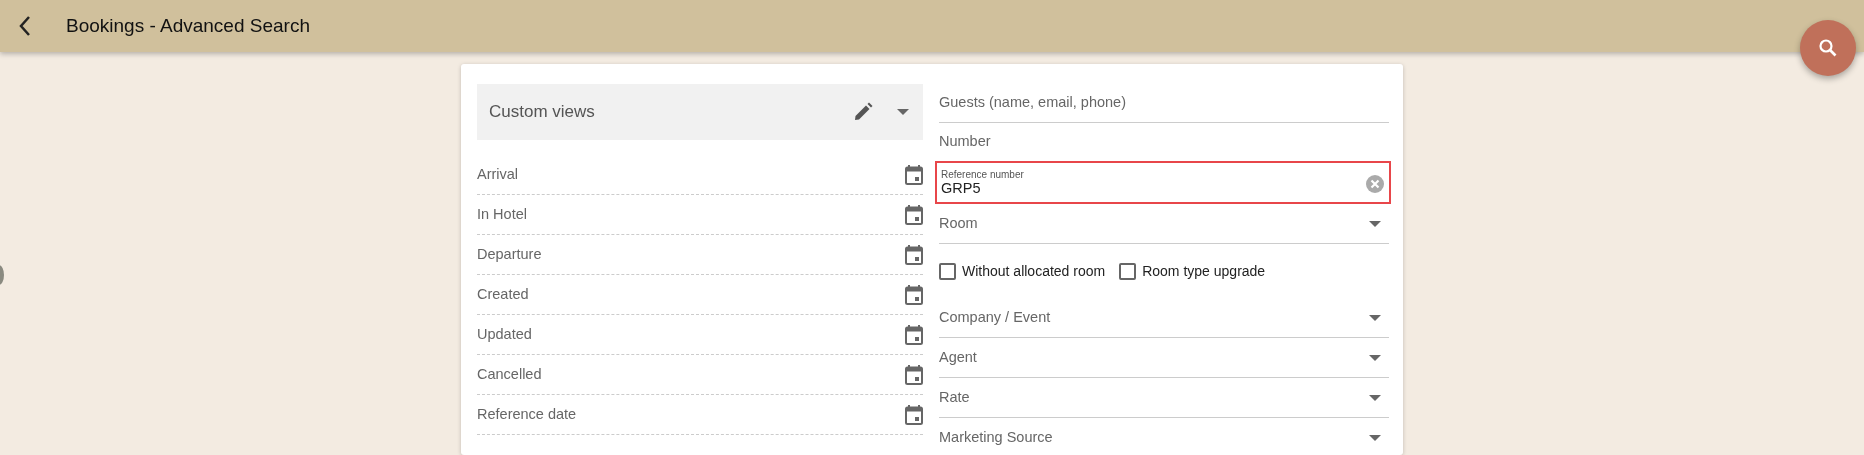 This screenshot has height=455, width=1864. What do you see at coordinates (1192, 271) in the screenshot?
I see `checkbox-option: Room type upgrade` at bounding box center [1192, 271].